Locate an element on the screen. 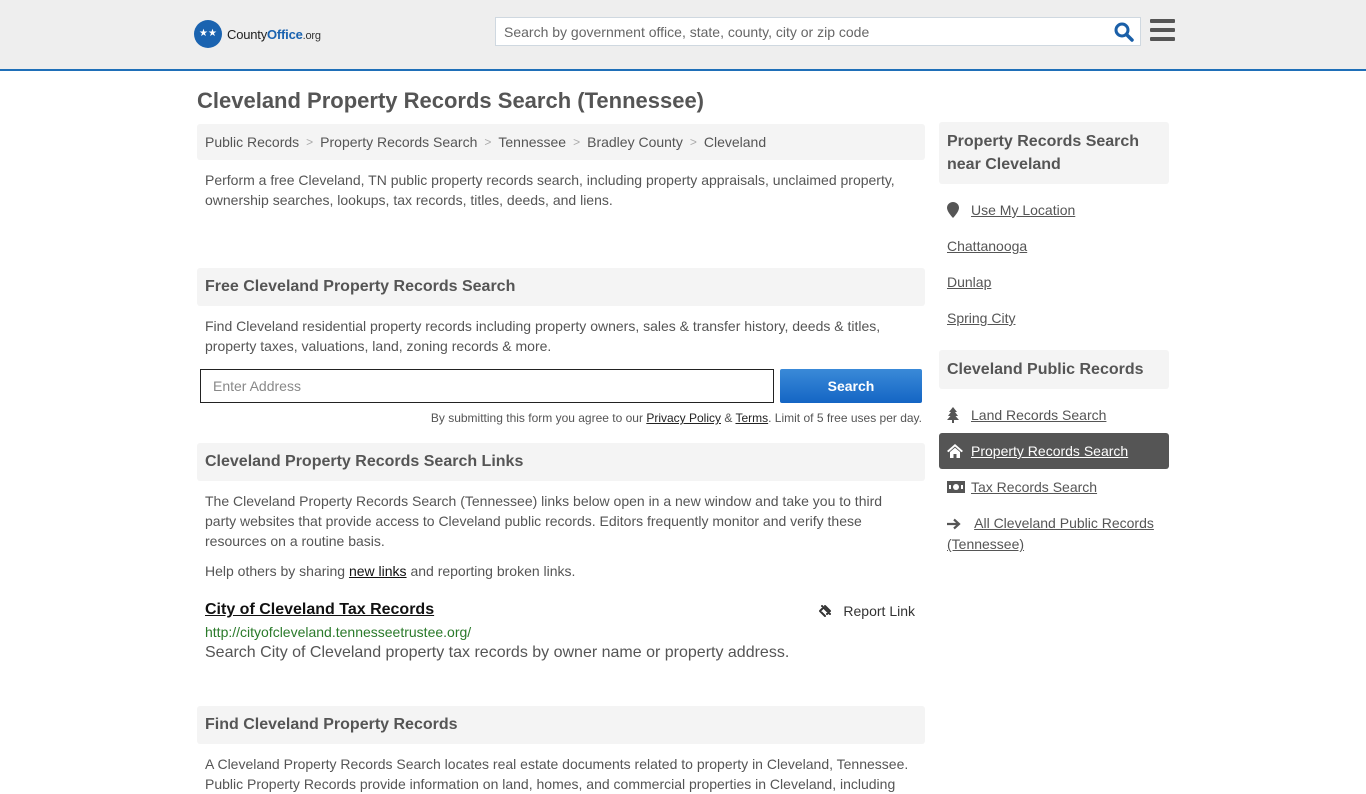 The image size is (1366, 794). site-search is located at coordinates (818, 31).